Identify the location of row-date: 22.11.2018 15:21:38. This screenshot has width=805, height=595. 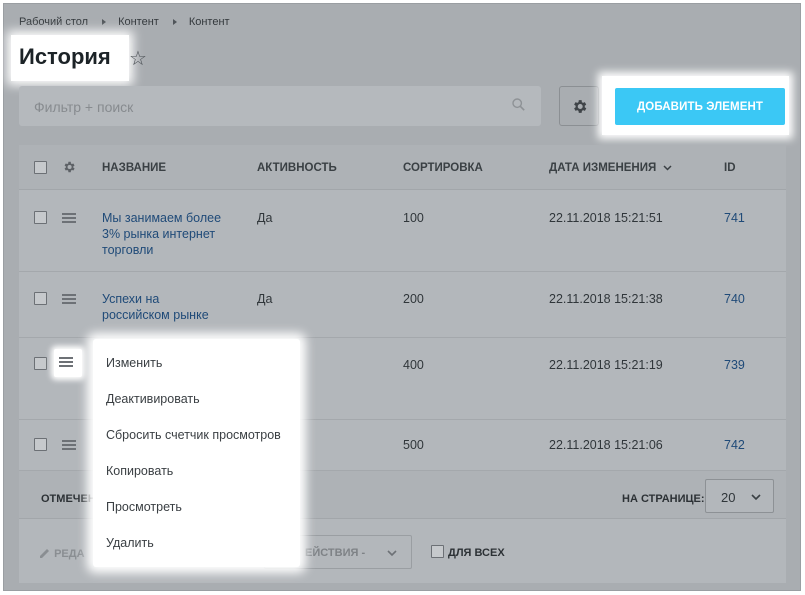
(606, 299).